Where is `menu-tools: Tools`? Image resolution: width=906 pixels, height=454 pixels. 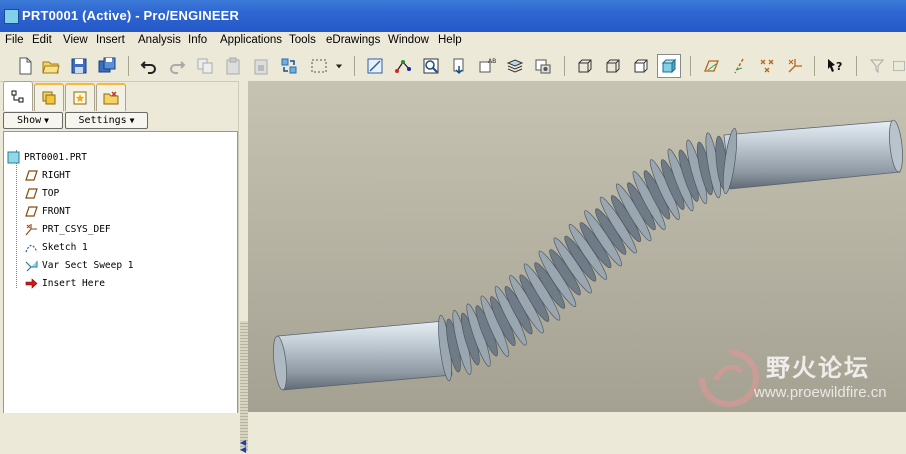 menu-tools: Tools is located at coordinates (302, 40).